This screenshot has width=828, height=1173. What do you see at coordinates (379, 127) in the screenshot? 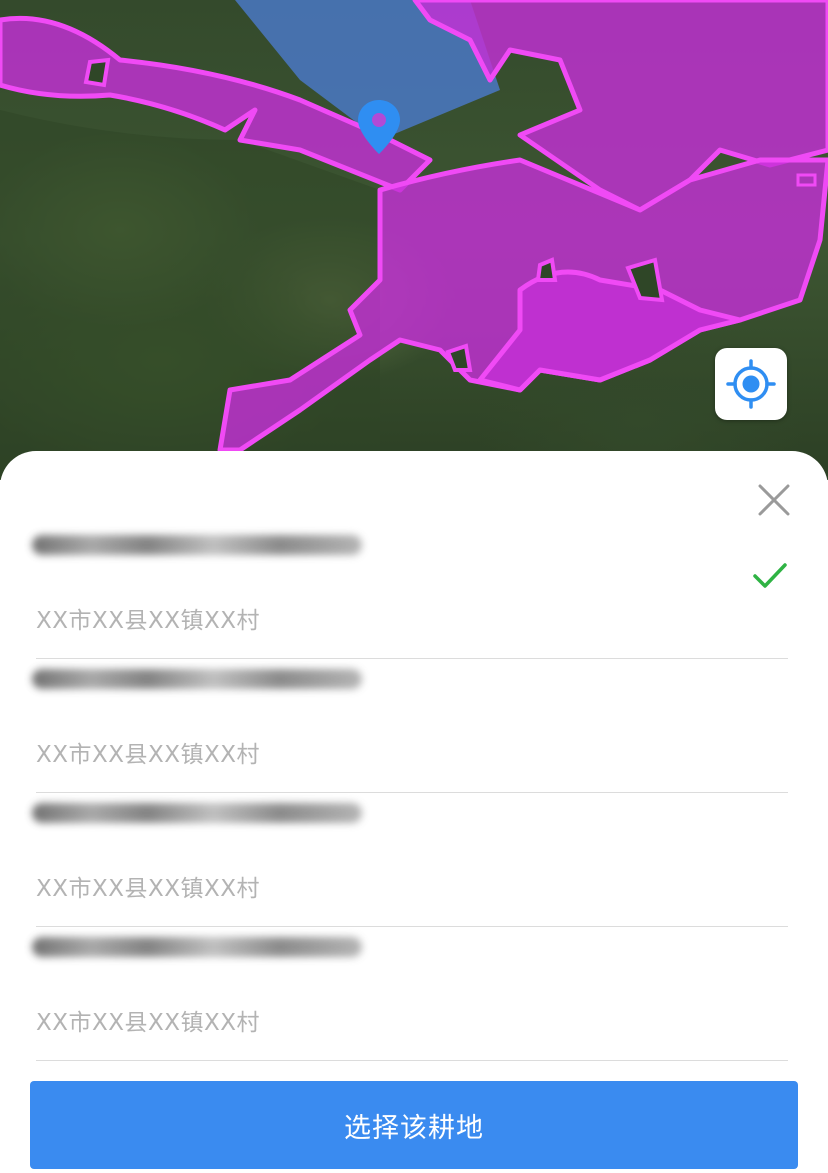
I see `location-pin-icon` at bounding box center [379, 127].